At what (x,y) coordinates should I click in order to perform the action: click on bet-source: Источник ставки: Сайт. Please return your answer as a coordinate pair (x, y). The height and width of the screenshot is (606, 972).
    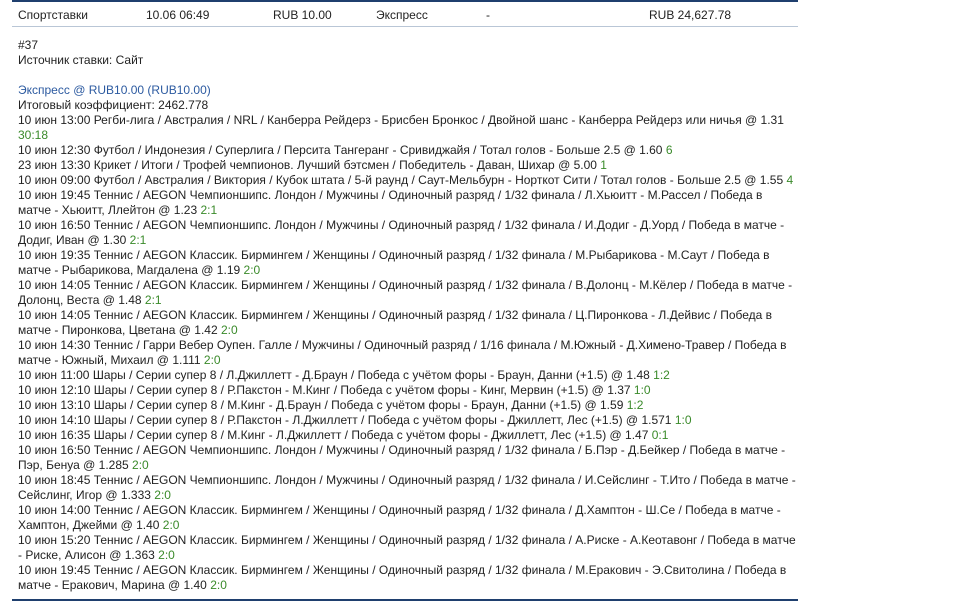
    Looking at the image, I should click on (81, 60).